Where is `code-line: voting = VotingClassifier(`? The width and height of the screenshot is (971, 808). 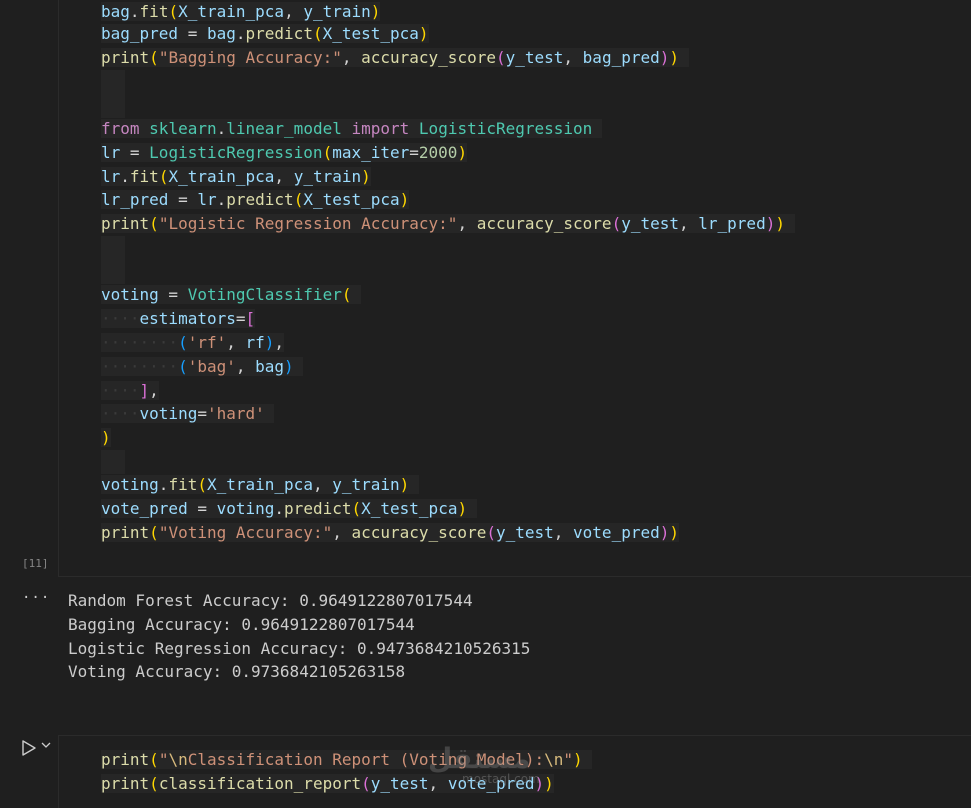 code-line: voting = VotingClassifier( is located at coordinates (231, 295).